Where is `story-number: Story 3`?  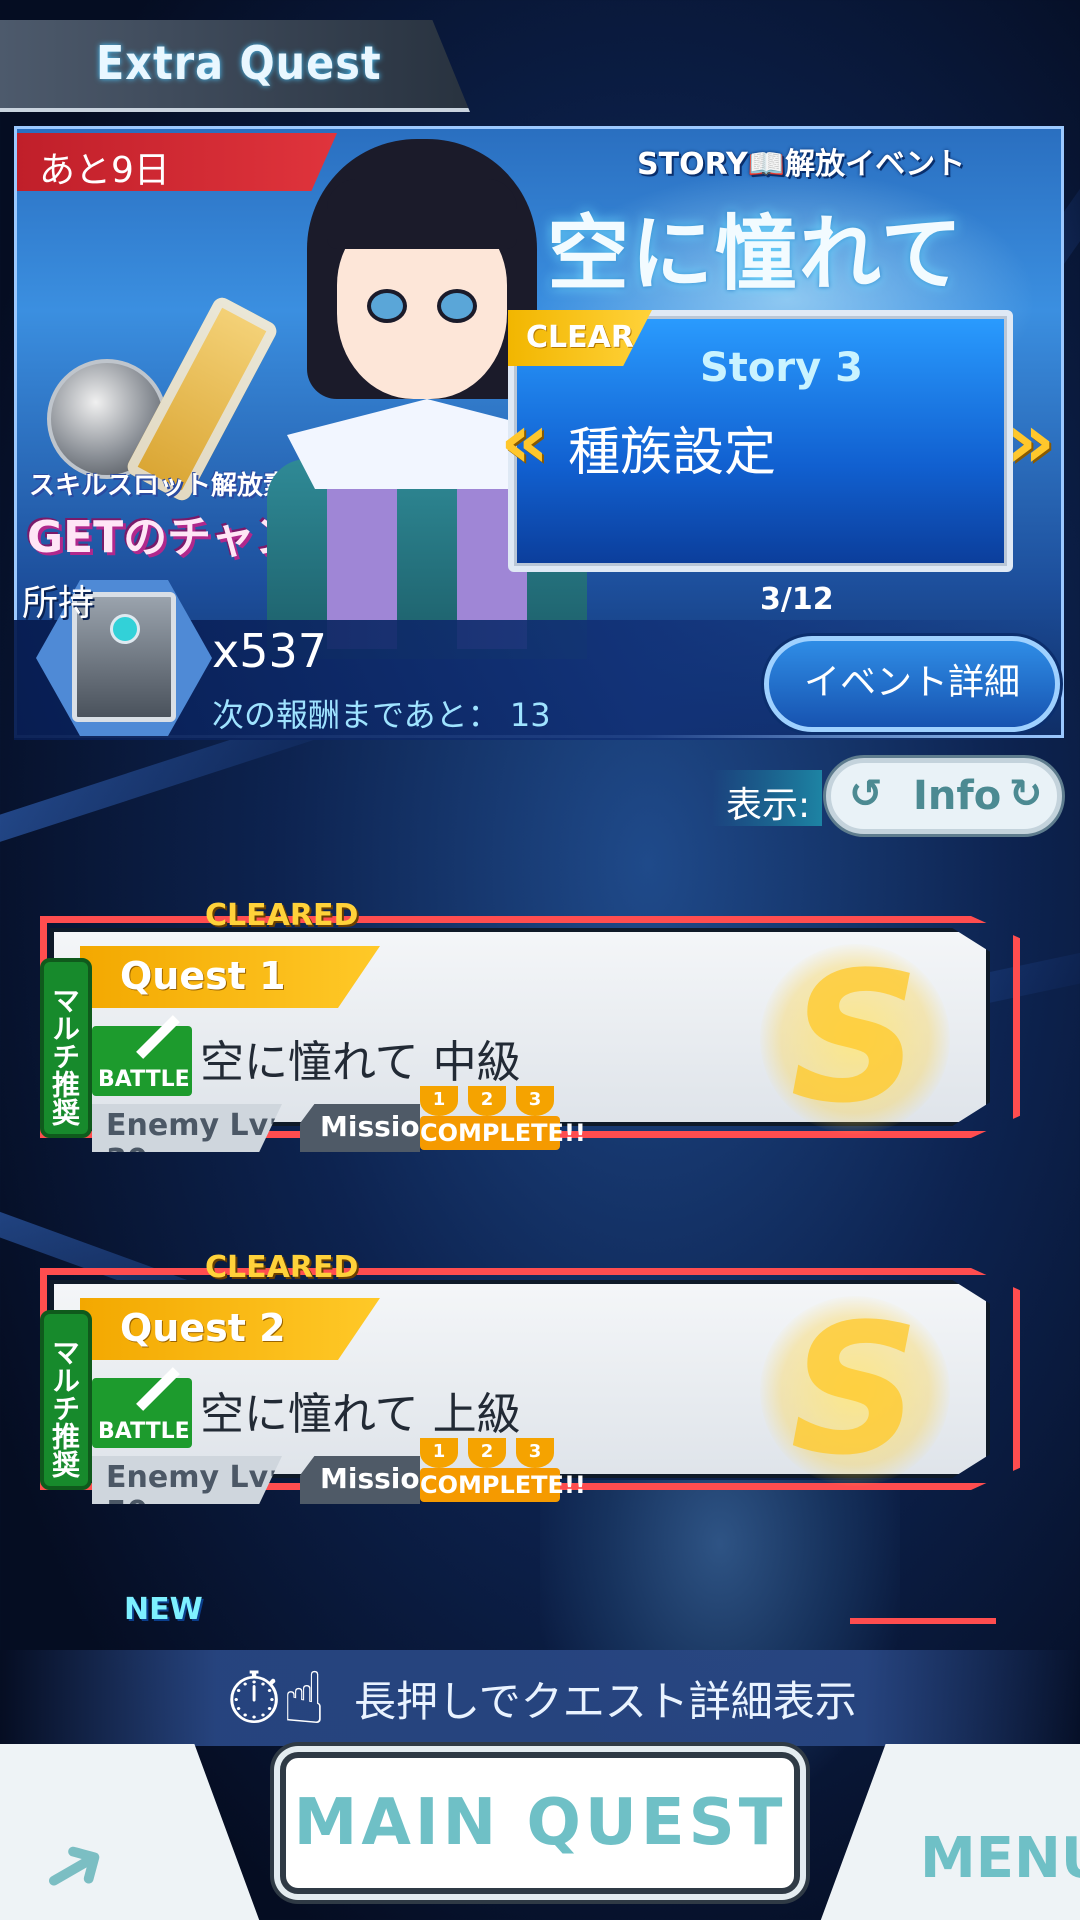 story-number: Story 3 is located at coordinates (781, 368).